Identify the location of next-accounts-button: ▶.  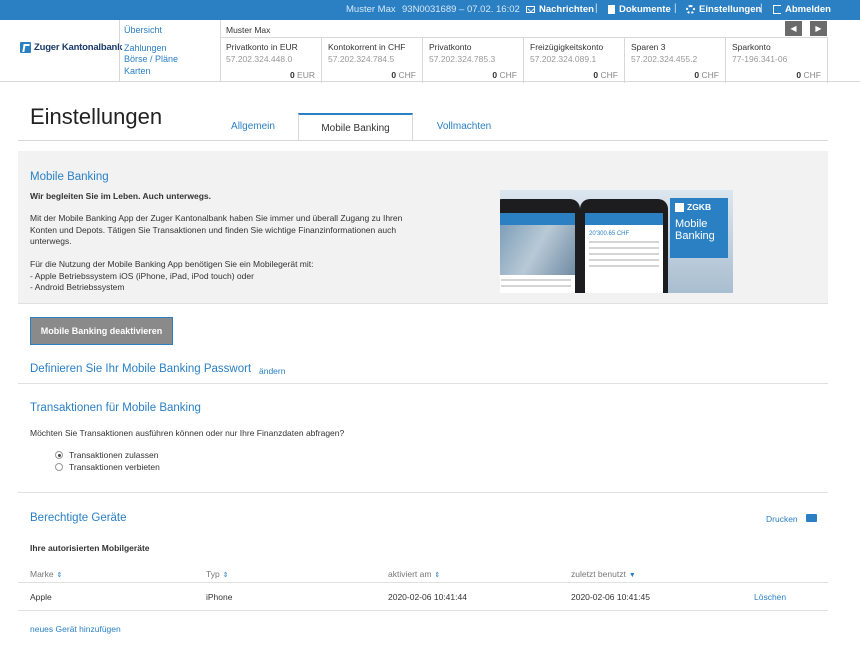
(818, 28).